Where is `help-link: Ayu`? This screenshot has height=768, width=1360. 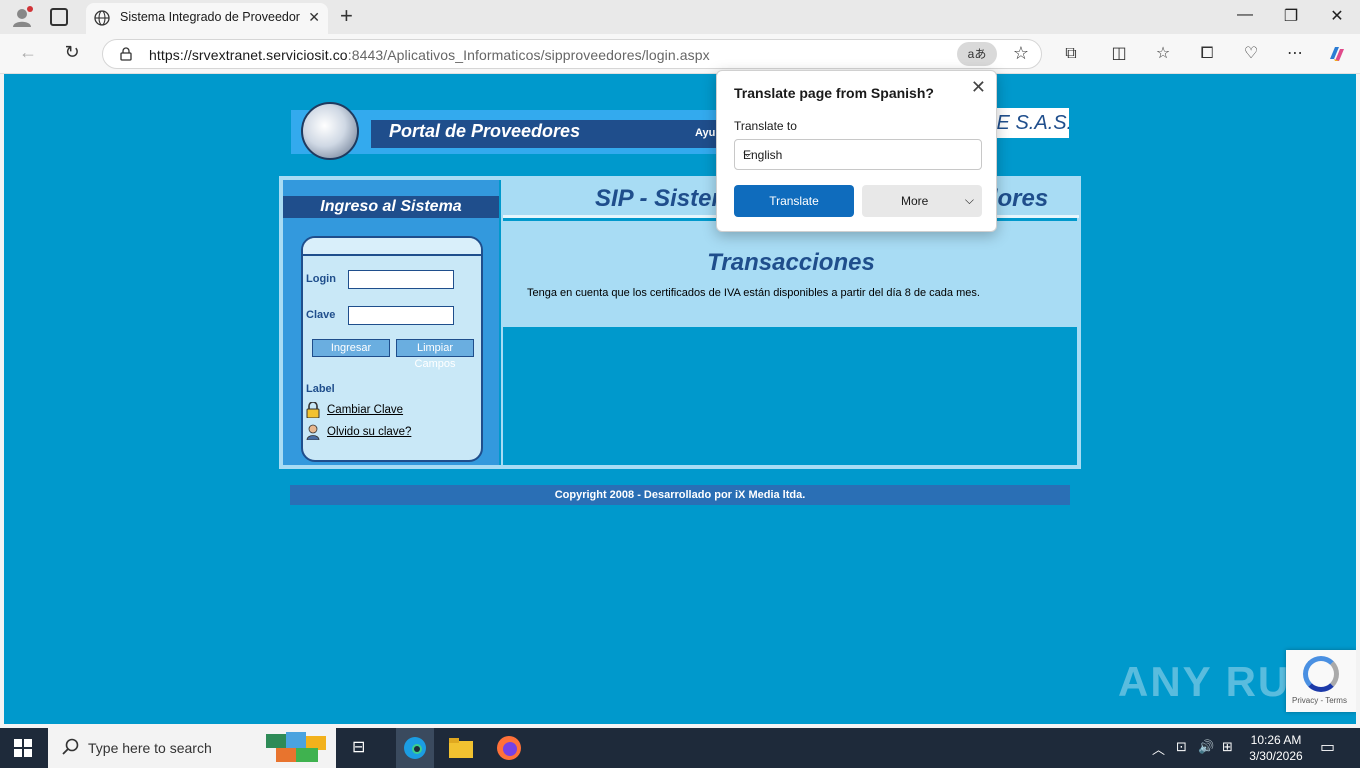 help-link: Ayu is located at coordinates (705, 133).